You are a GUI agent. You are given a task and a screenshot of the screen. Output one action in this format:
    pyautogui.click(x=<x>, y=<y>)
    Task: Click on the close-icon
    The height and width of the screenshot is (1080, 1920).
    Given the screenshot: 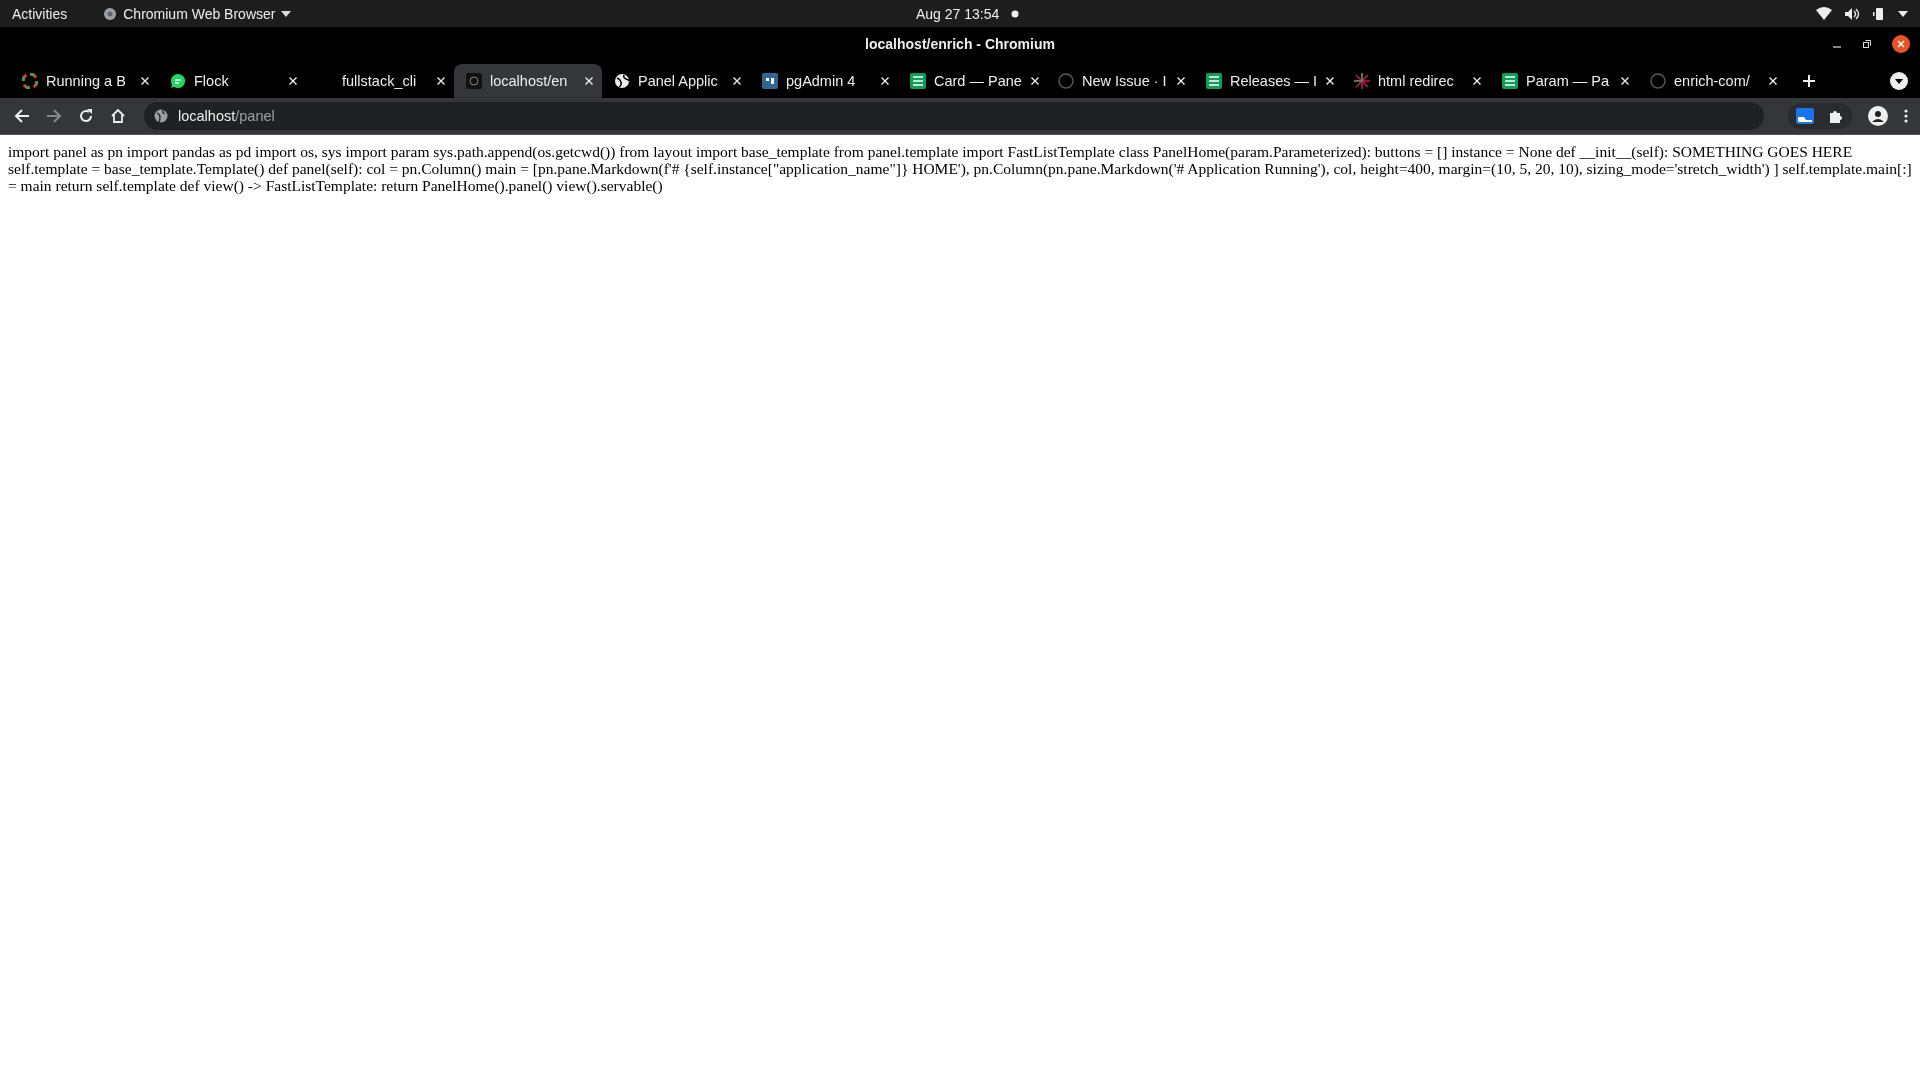 What is the action you would take?
    pyautogui.click(x=1901, y=44)
    